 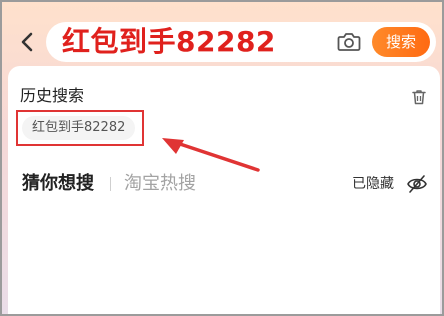 I want to click on eye-off-icon, so click(x=417, y=184).